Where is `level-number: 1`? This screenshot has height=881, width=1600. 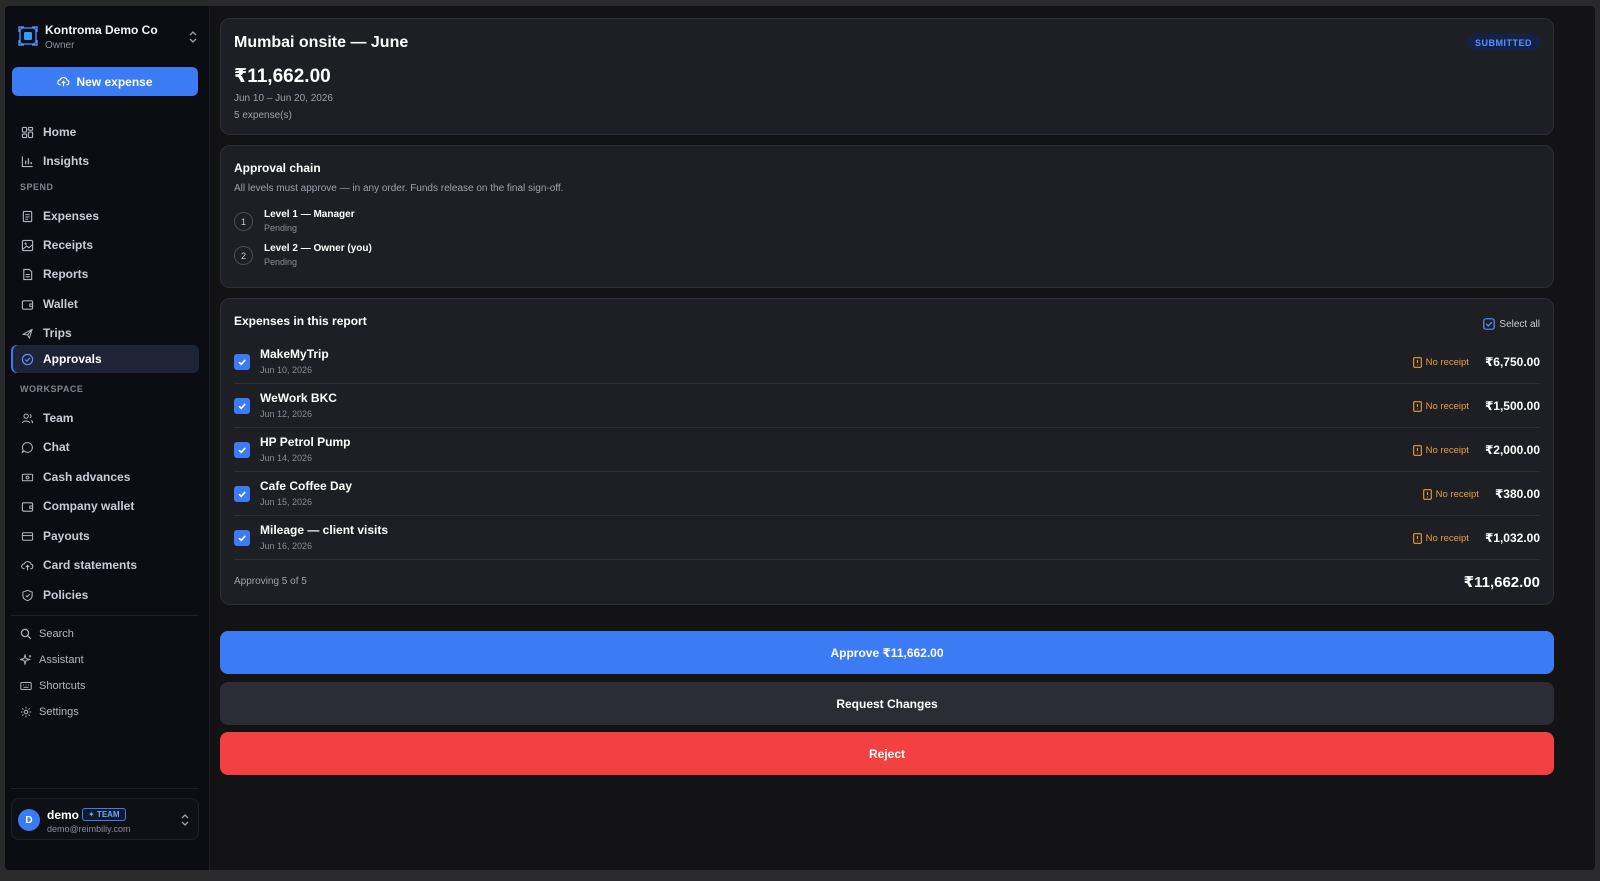 level-number: 1 is located at coordinates (243, 221).